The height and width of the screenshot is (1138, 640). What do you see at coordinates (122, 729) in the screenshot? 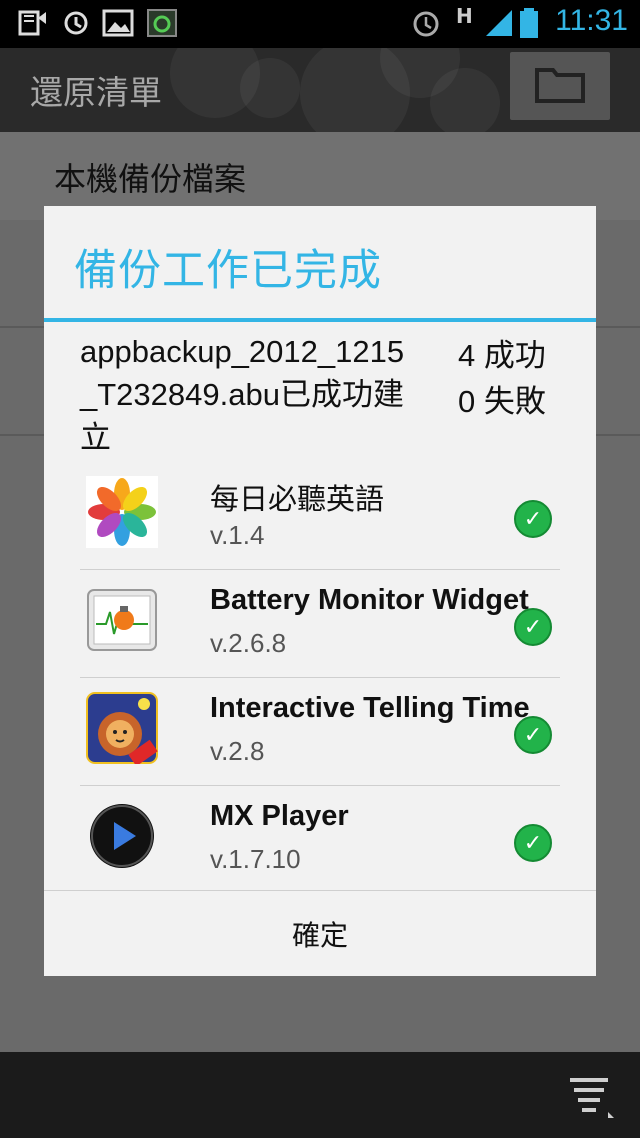
I see `lion-clock-icon` at bounding box center [122, 729].